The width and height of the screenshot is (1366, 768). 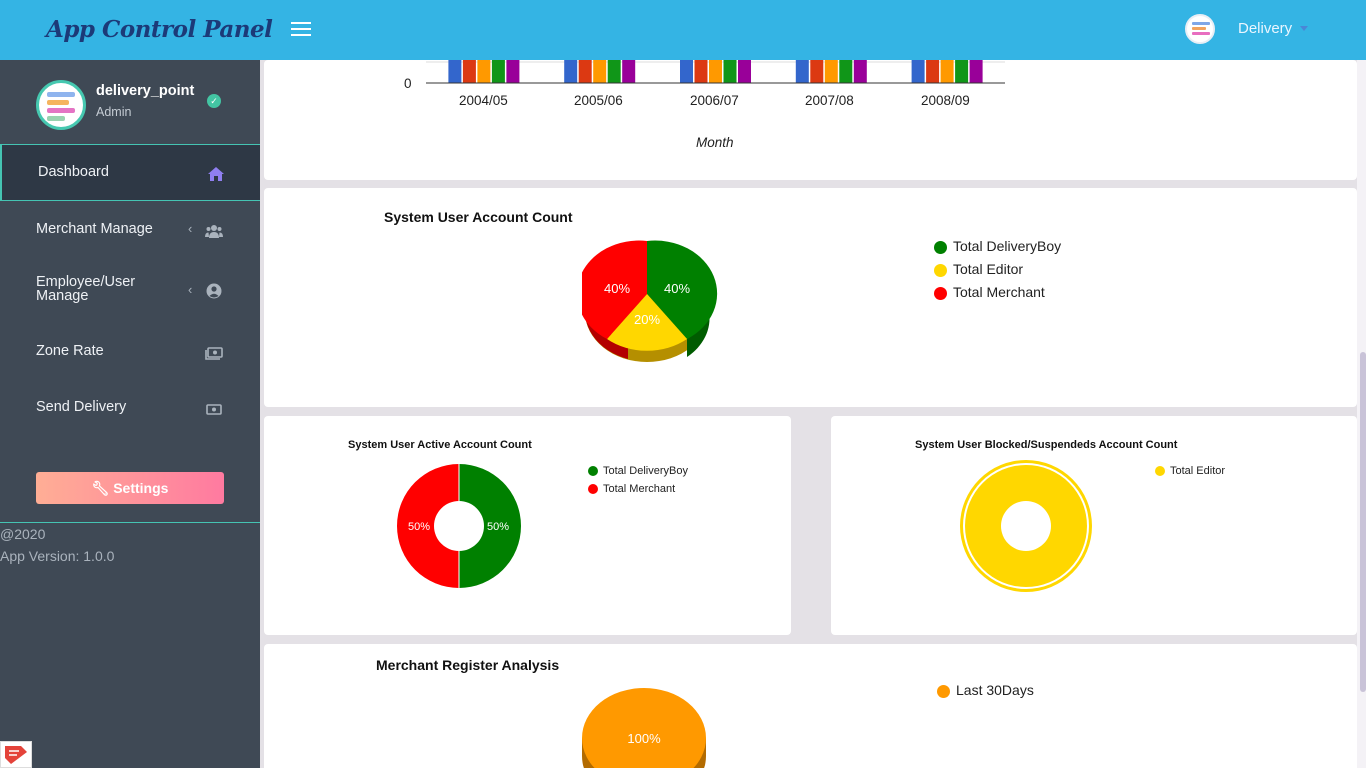 I want to click on profile-name: delivery_point, so click(x=145, y=91).